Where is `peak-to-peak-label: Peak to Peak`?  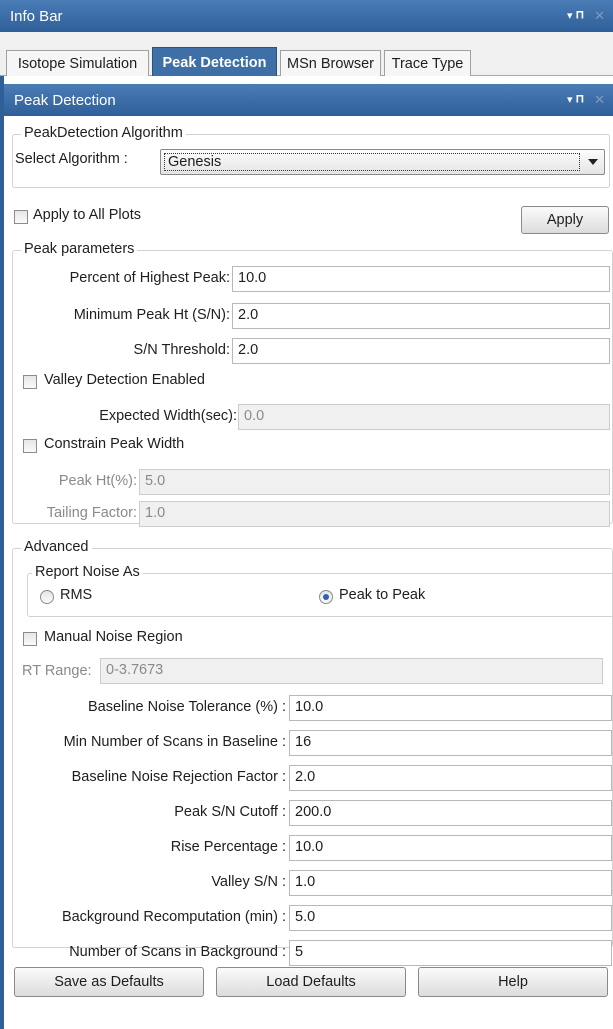
peak-to-peak-label: Peak to Peak is located at coordinates (382, 595).